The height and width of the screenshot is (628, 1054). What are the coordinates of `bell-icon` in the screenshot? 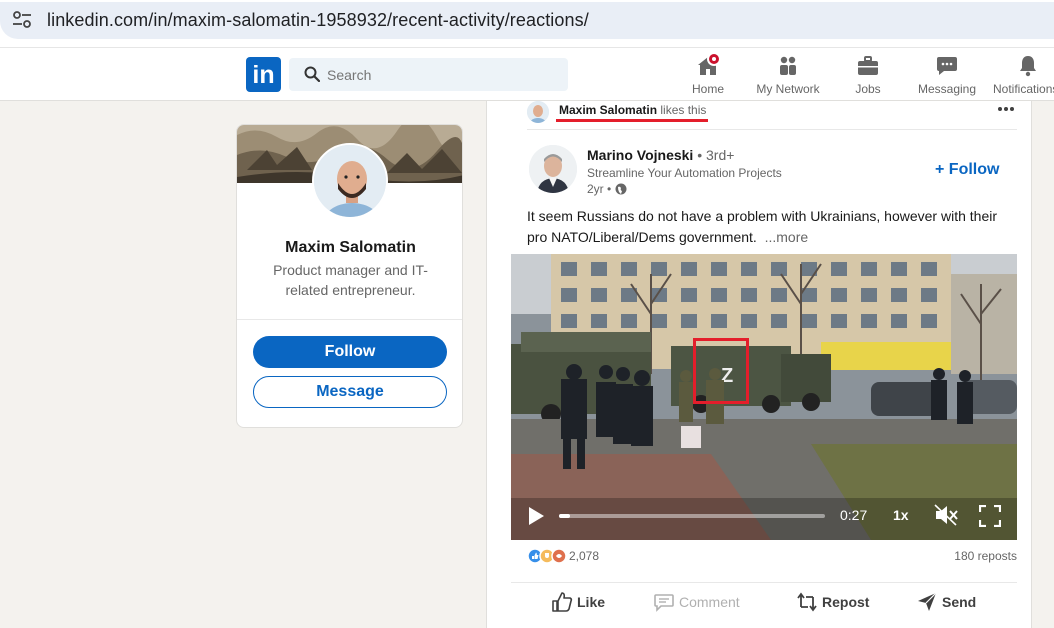 It's located at (1028, 66).